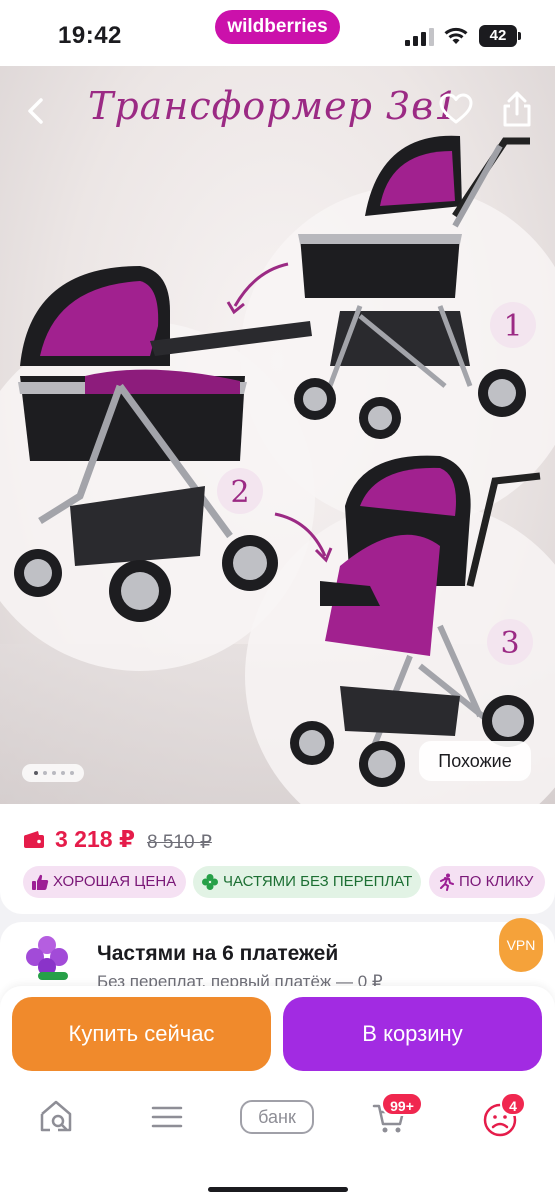 The width and height of the screenshot is (555, 1200). I want to click on installment-clover-icon, so click(47, 958).